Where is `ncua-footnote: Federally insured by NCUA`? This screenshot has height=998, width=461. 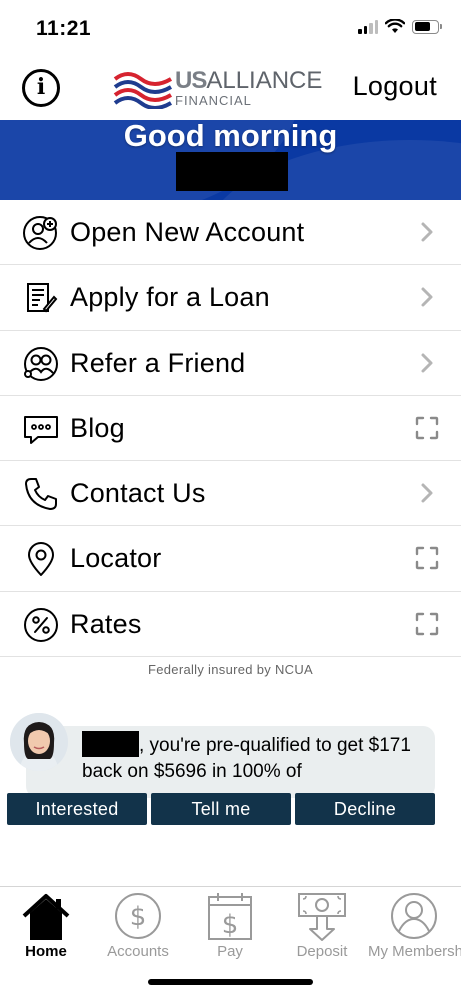
ncua-footnote: Federally insured by NCUA is located at coordinates (230, 669).